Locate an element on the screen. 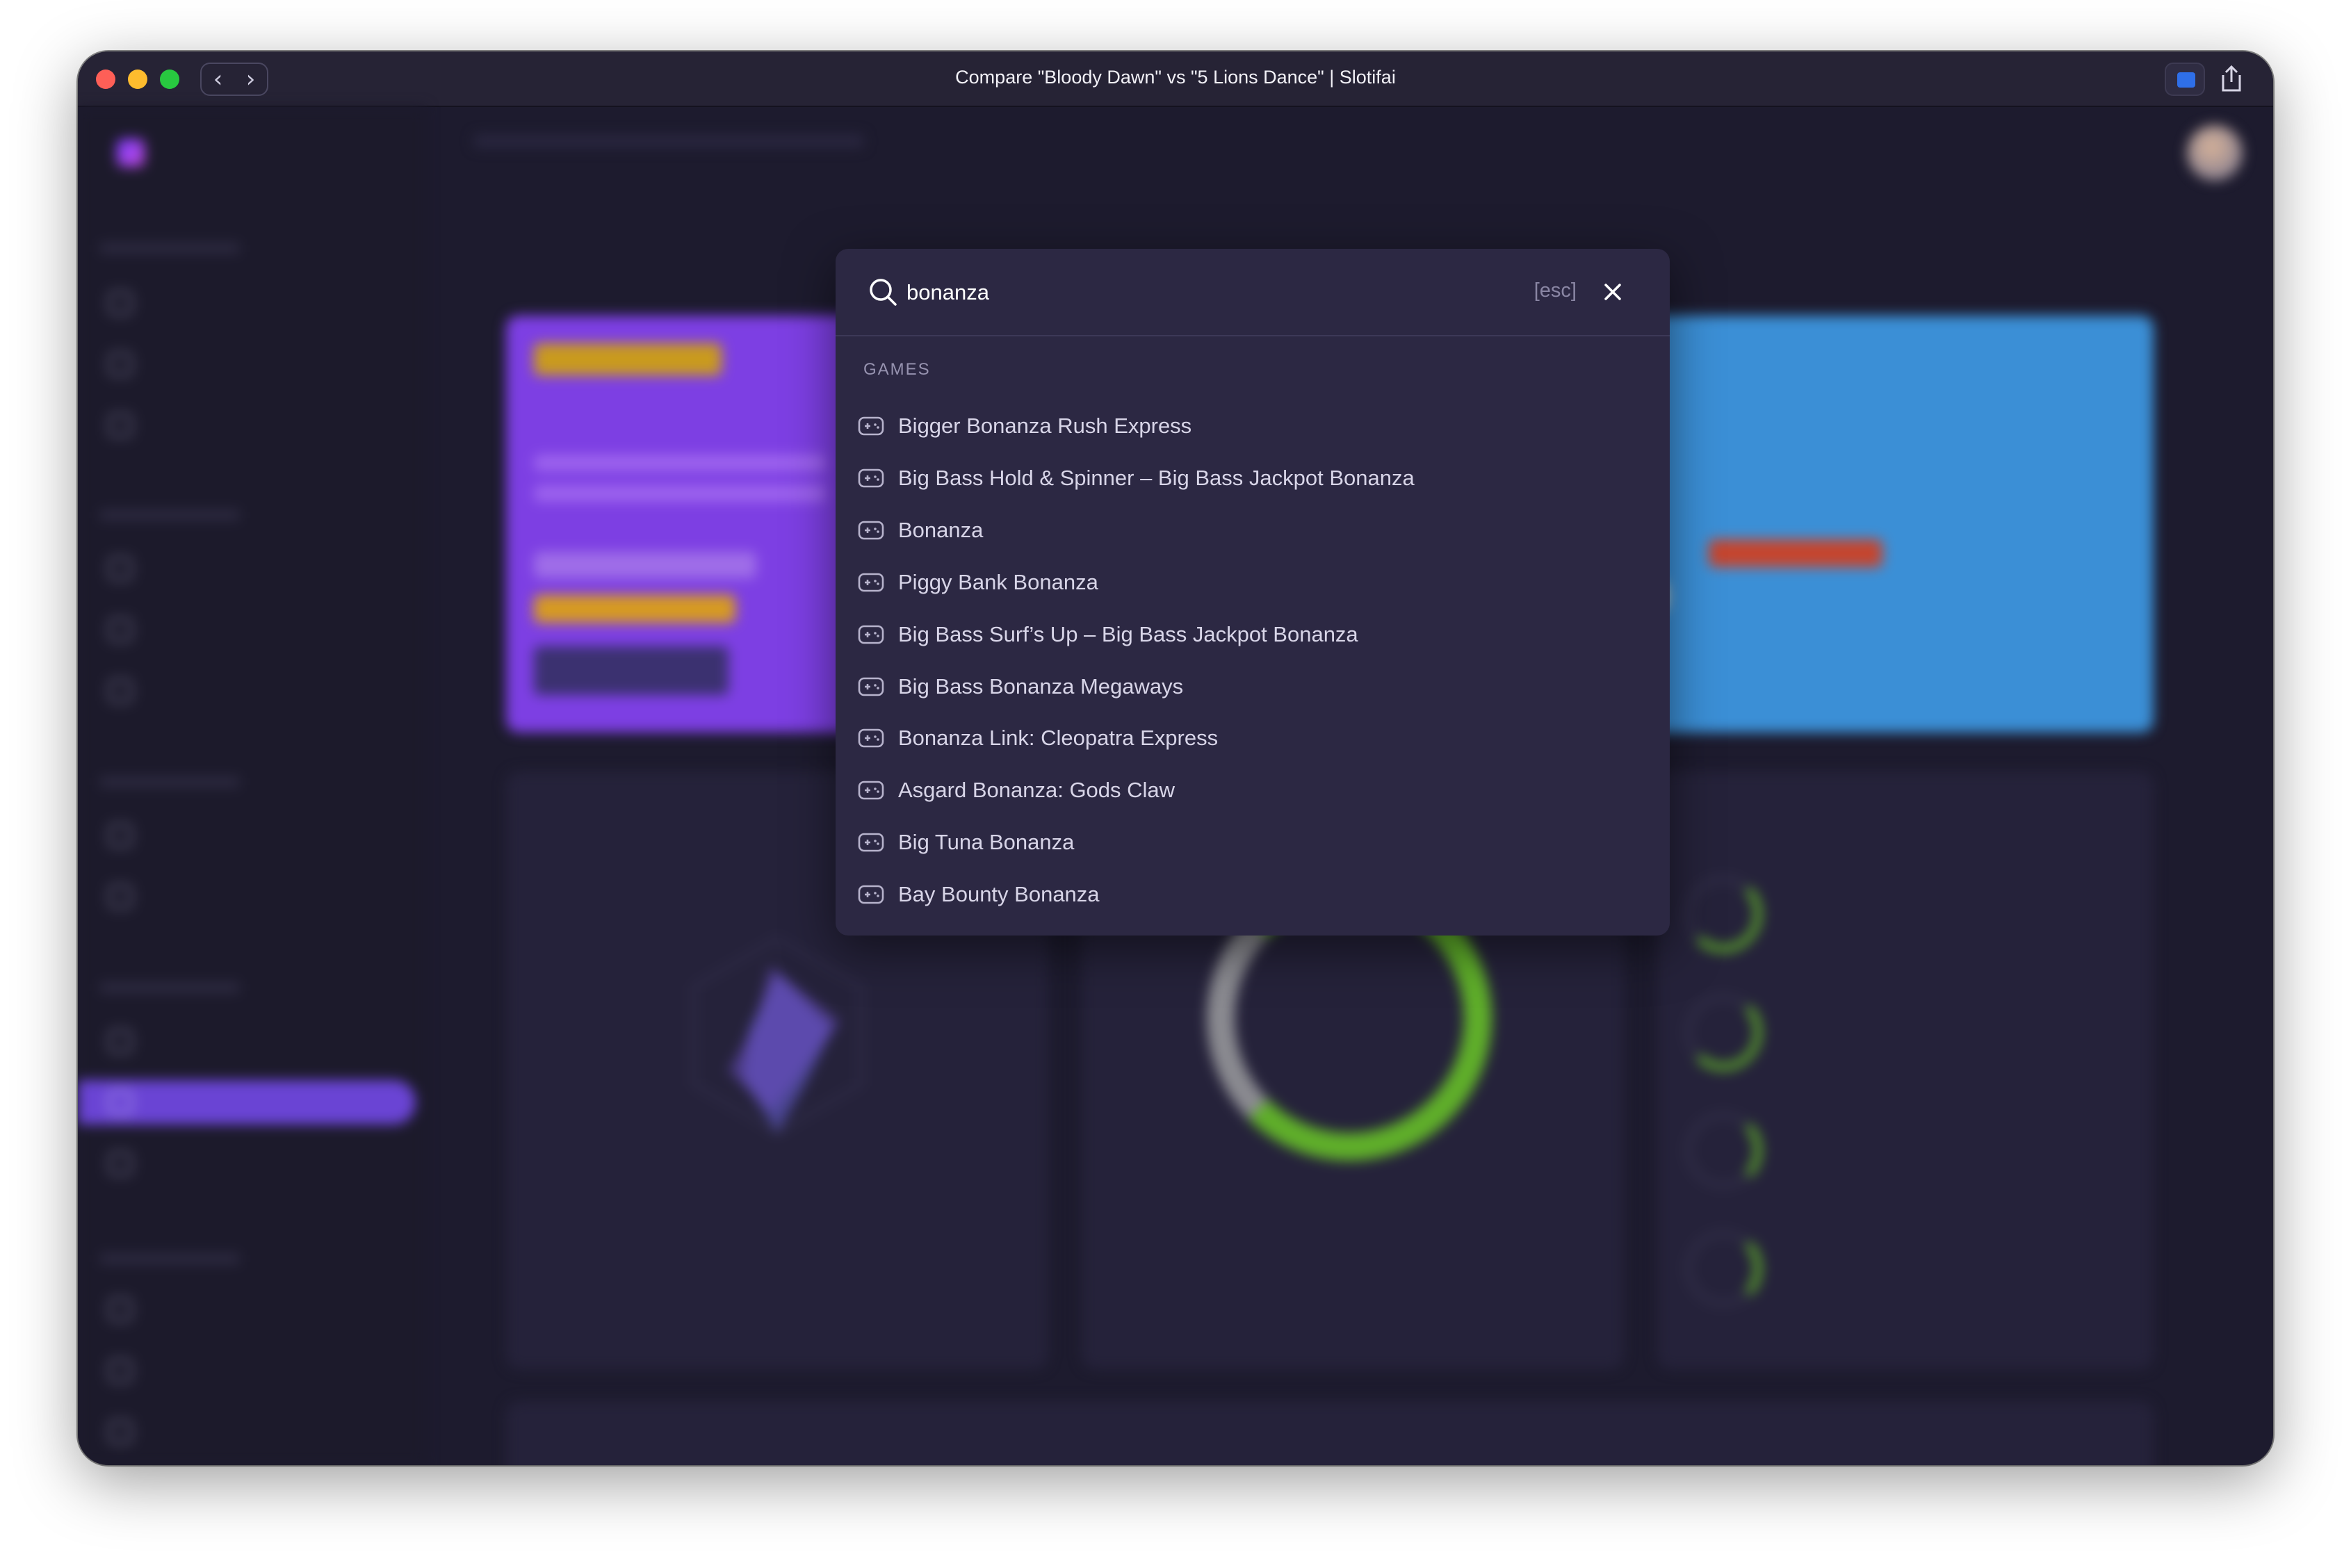 The width and height of the screenshot is (2351, 1568). search-result-item: Piggy Bank Bonanza is located at coordinates (1253, 582).